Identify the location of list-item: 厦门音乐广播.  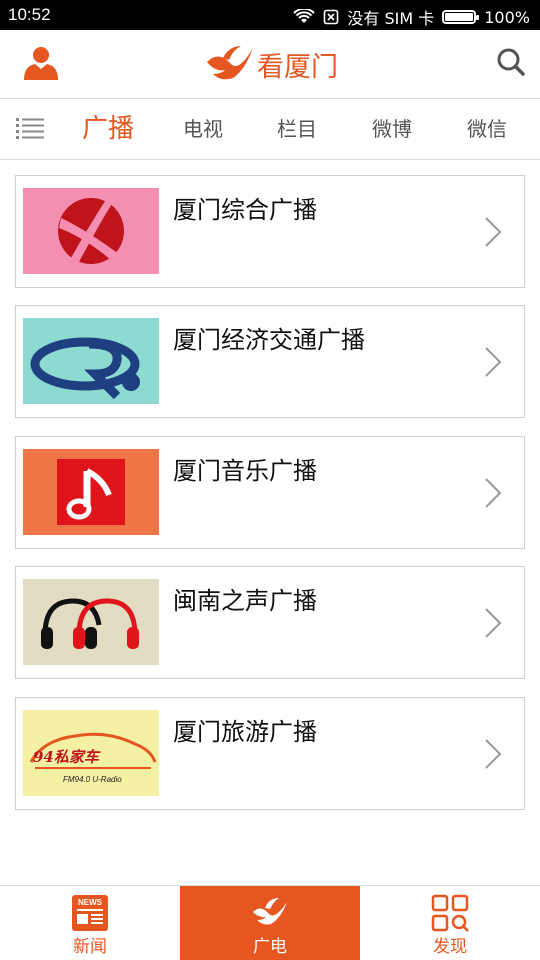
(270, 492).